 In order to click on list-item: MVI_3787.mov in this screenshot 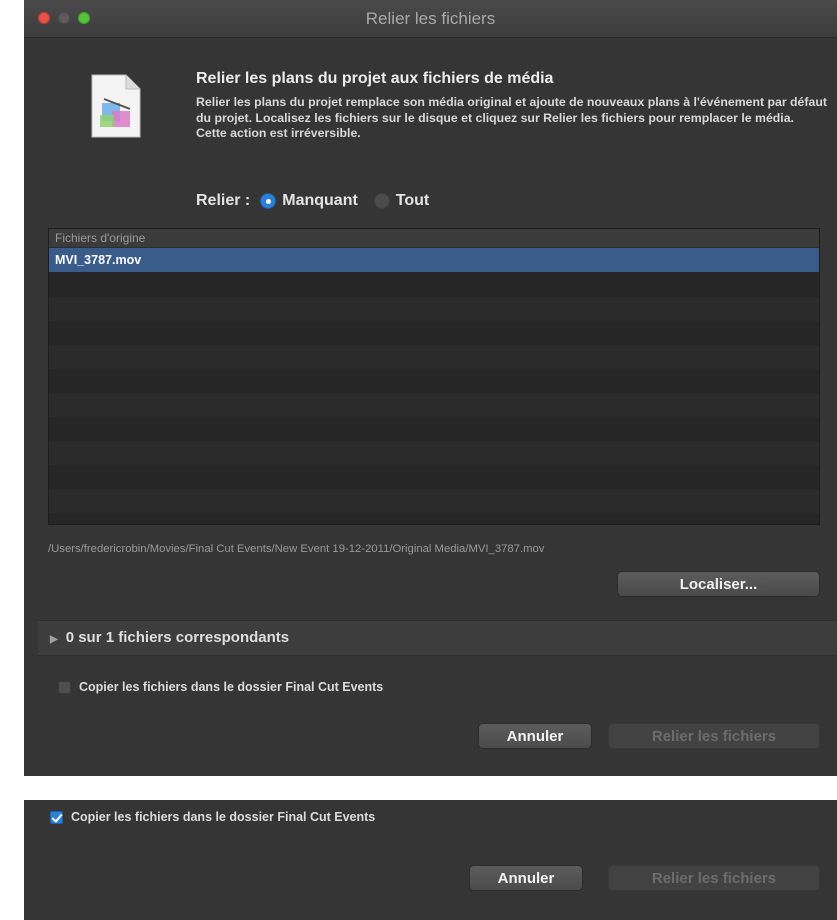, I will do `click(434, 260)`.